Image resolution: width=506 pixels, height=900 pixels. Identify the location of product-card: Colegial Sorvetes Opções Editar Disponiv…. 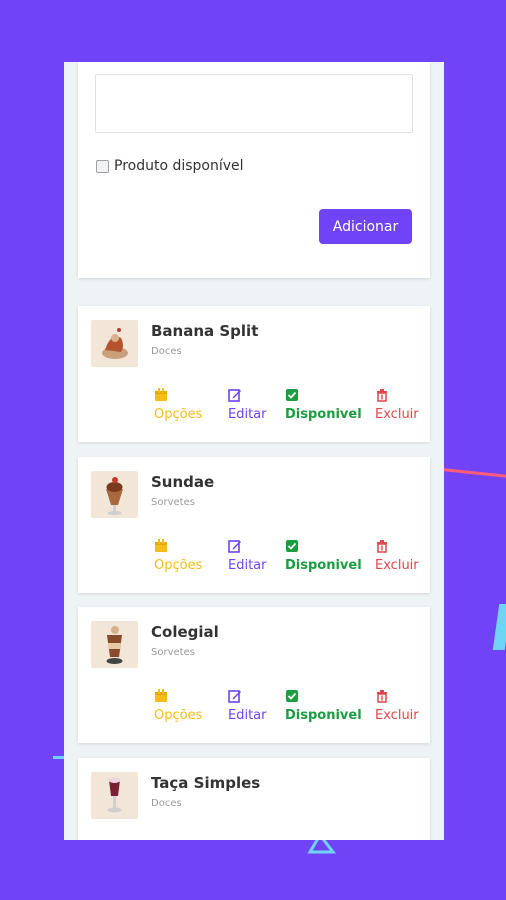
(254, 675).